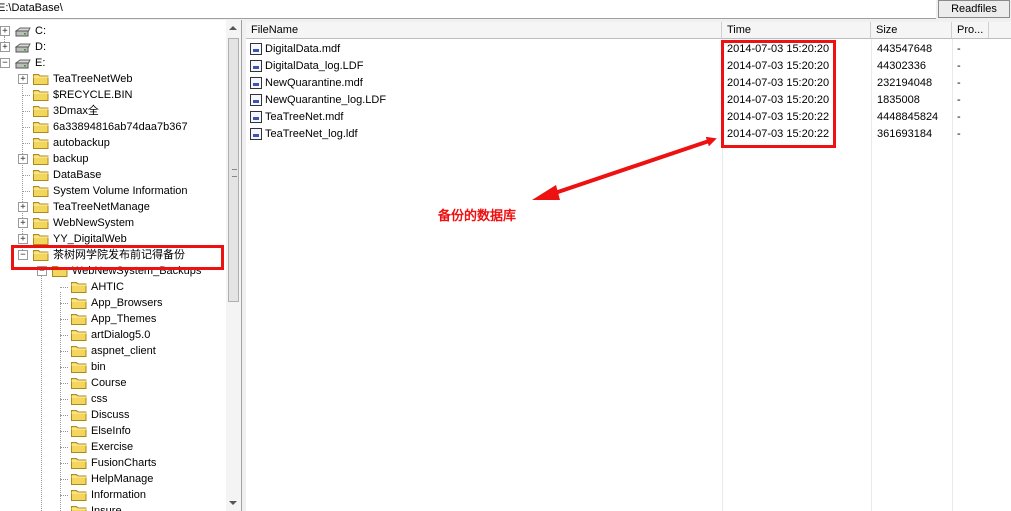 This screenshot has height=511, width=1011. I want to click on tree-item-label: AHTIC, so click(107, 287).